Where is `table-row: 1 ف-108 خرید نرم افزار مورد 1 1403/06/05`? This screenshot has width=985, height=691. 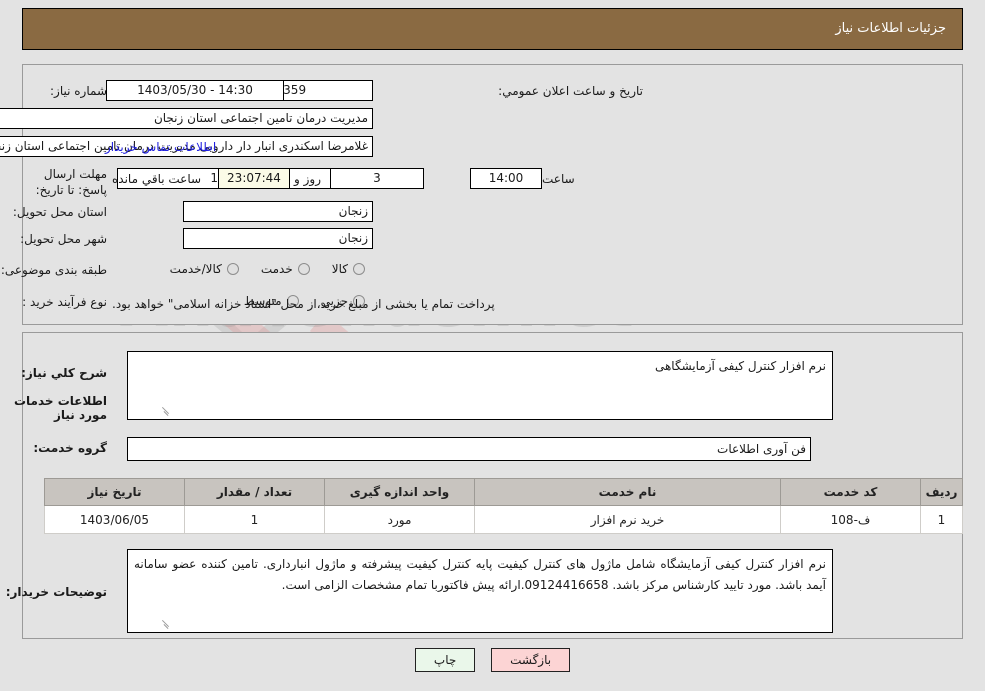 table-row: 1 ف-108 خرید نرم افزار مورد 1 1403/06/05 is located at coordinates (503, 519).